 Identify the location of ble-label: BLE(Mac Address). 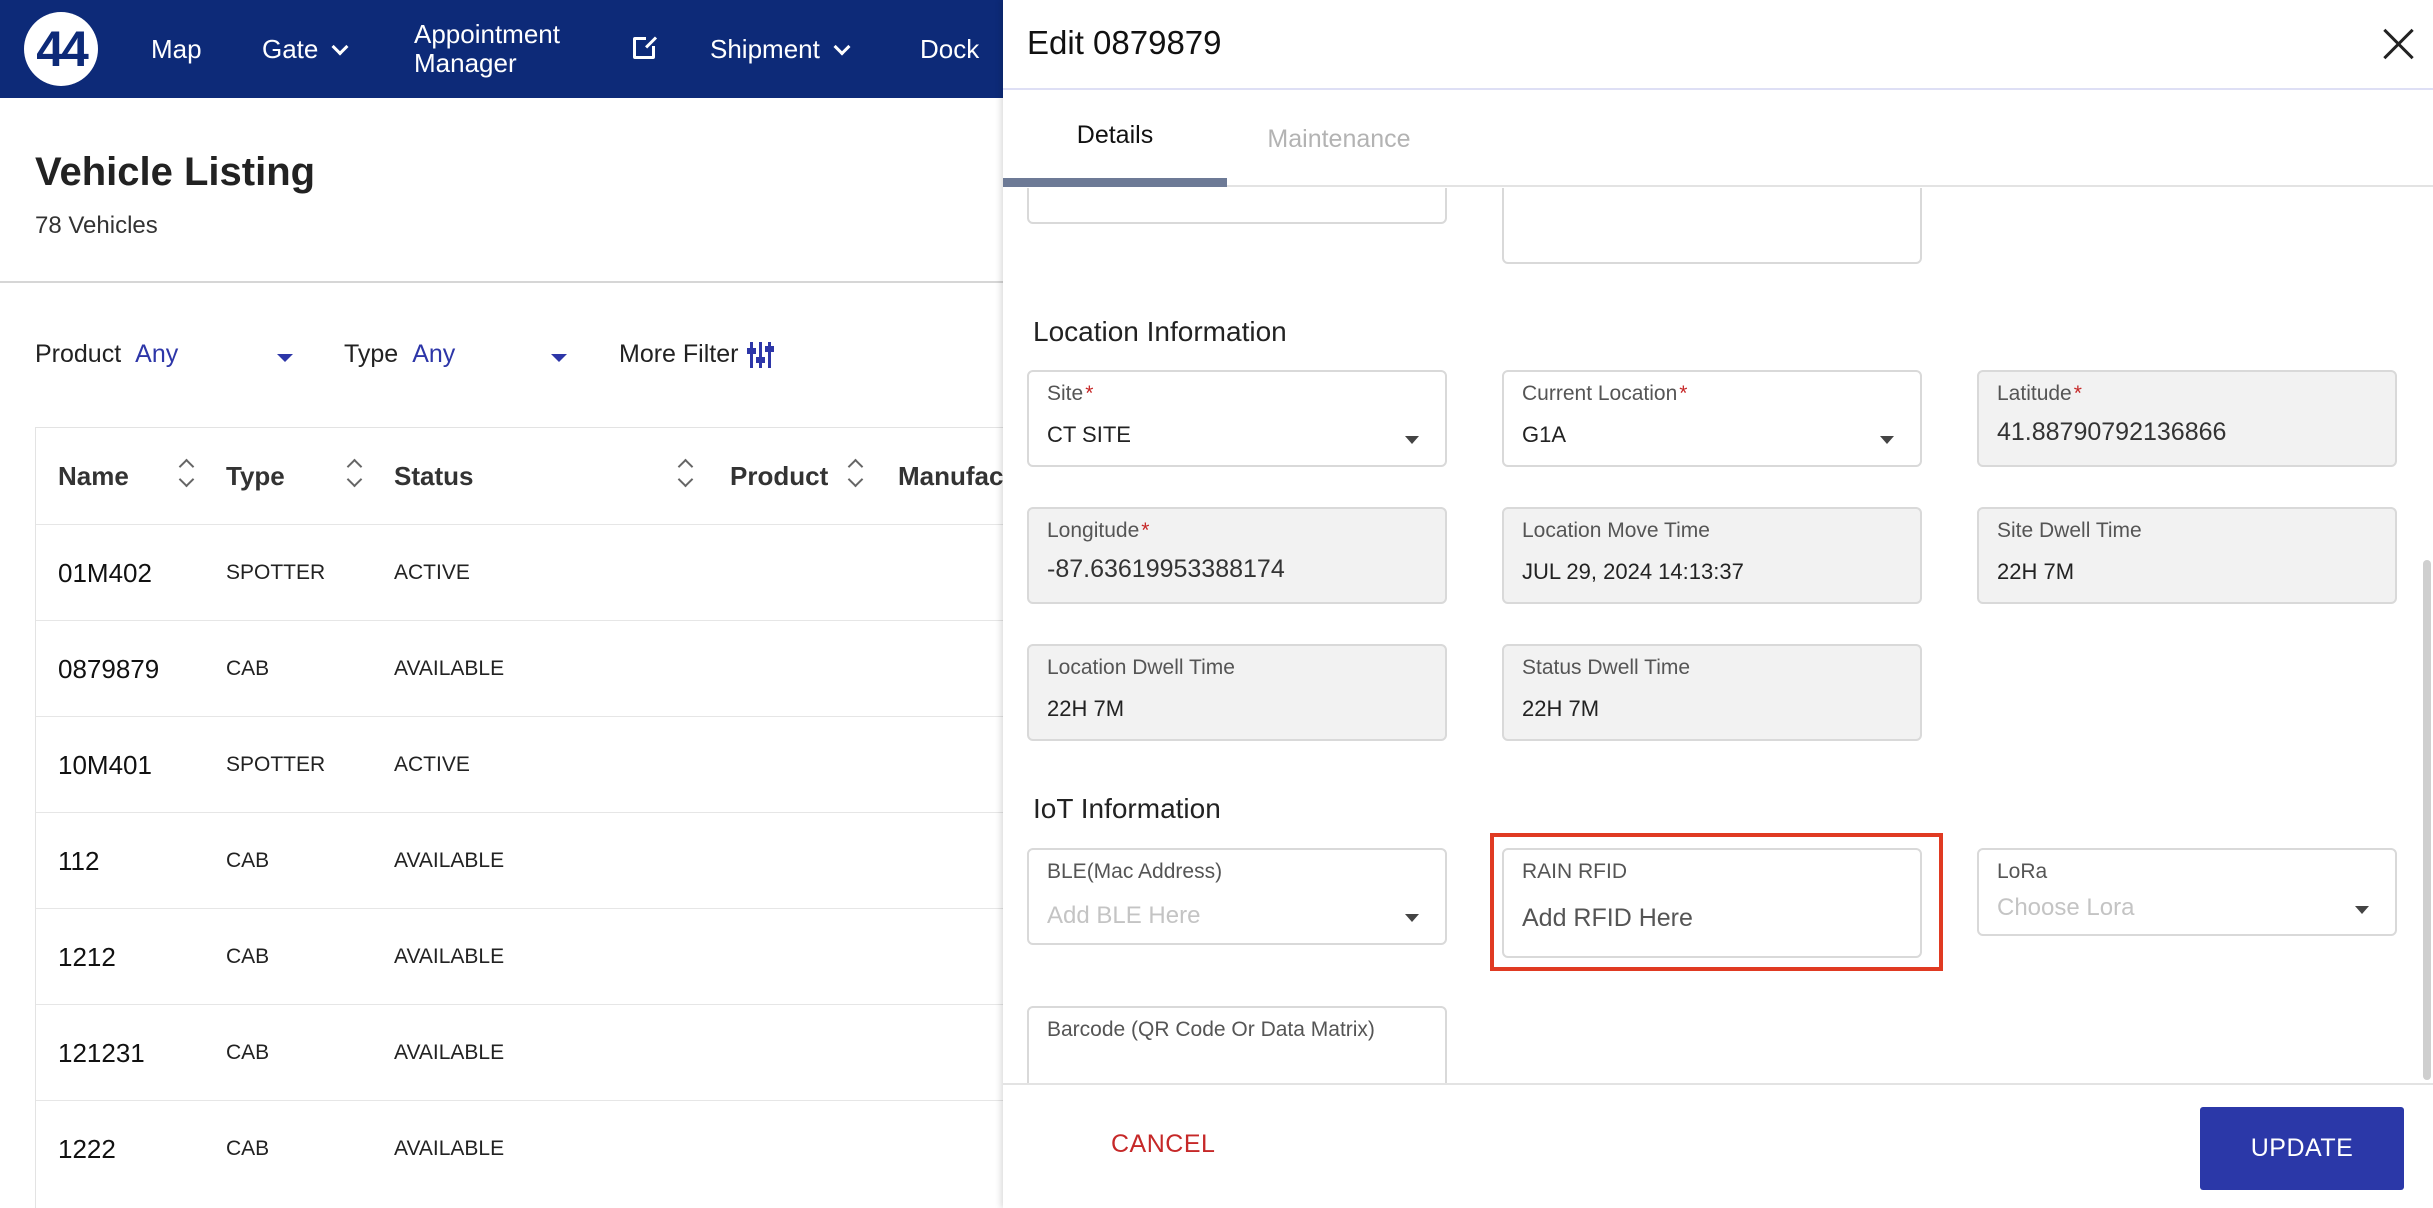
(1135, 871).